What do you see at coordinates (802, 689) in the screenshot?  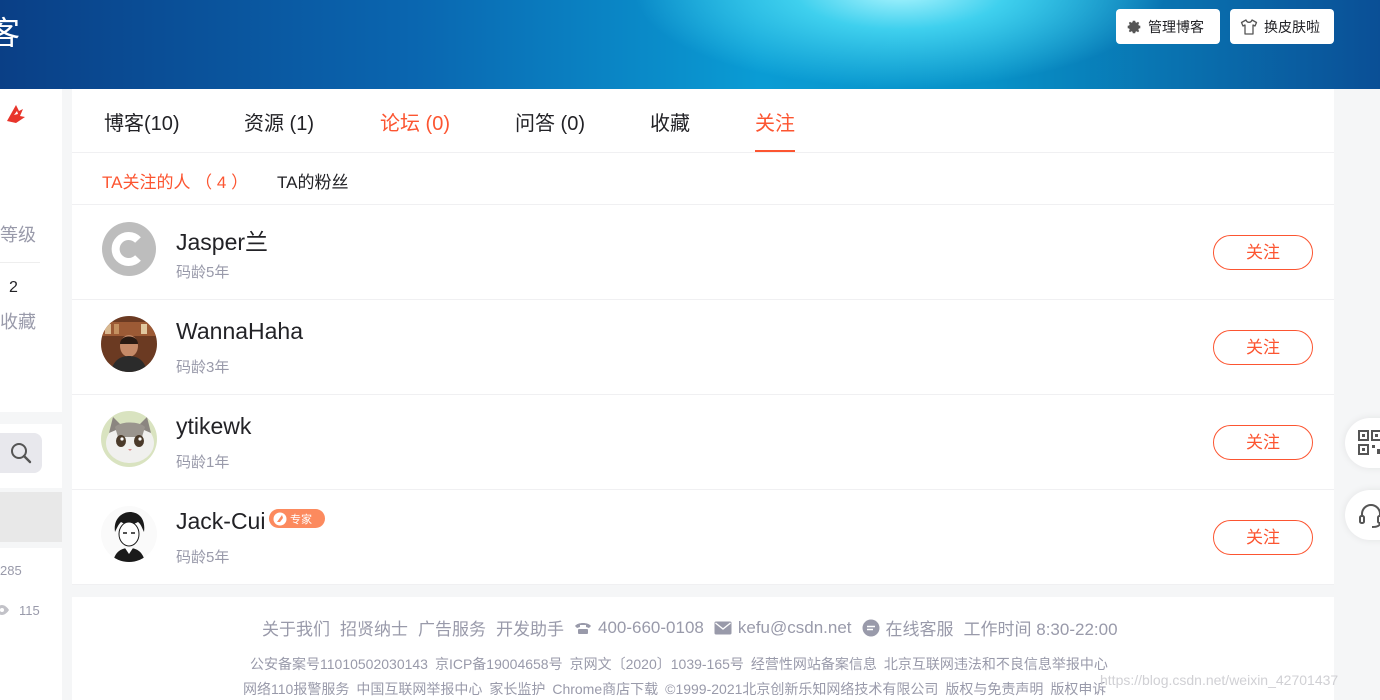 I see `footer-copyright: ©1999-2021北京创新乐知网络技术有限公司` at bounding box center [802, 689].